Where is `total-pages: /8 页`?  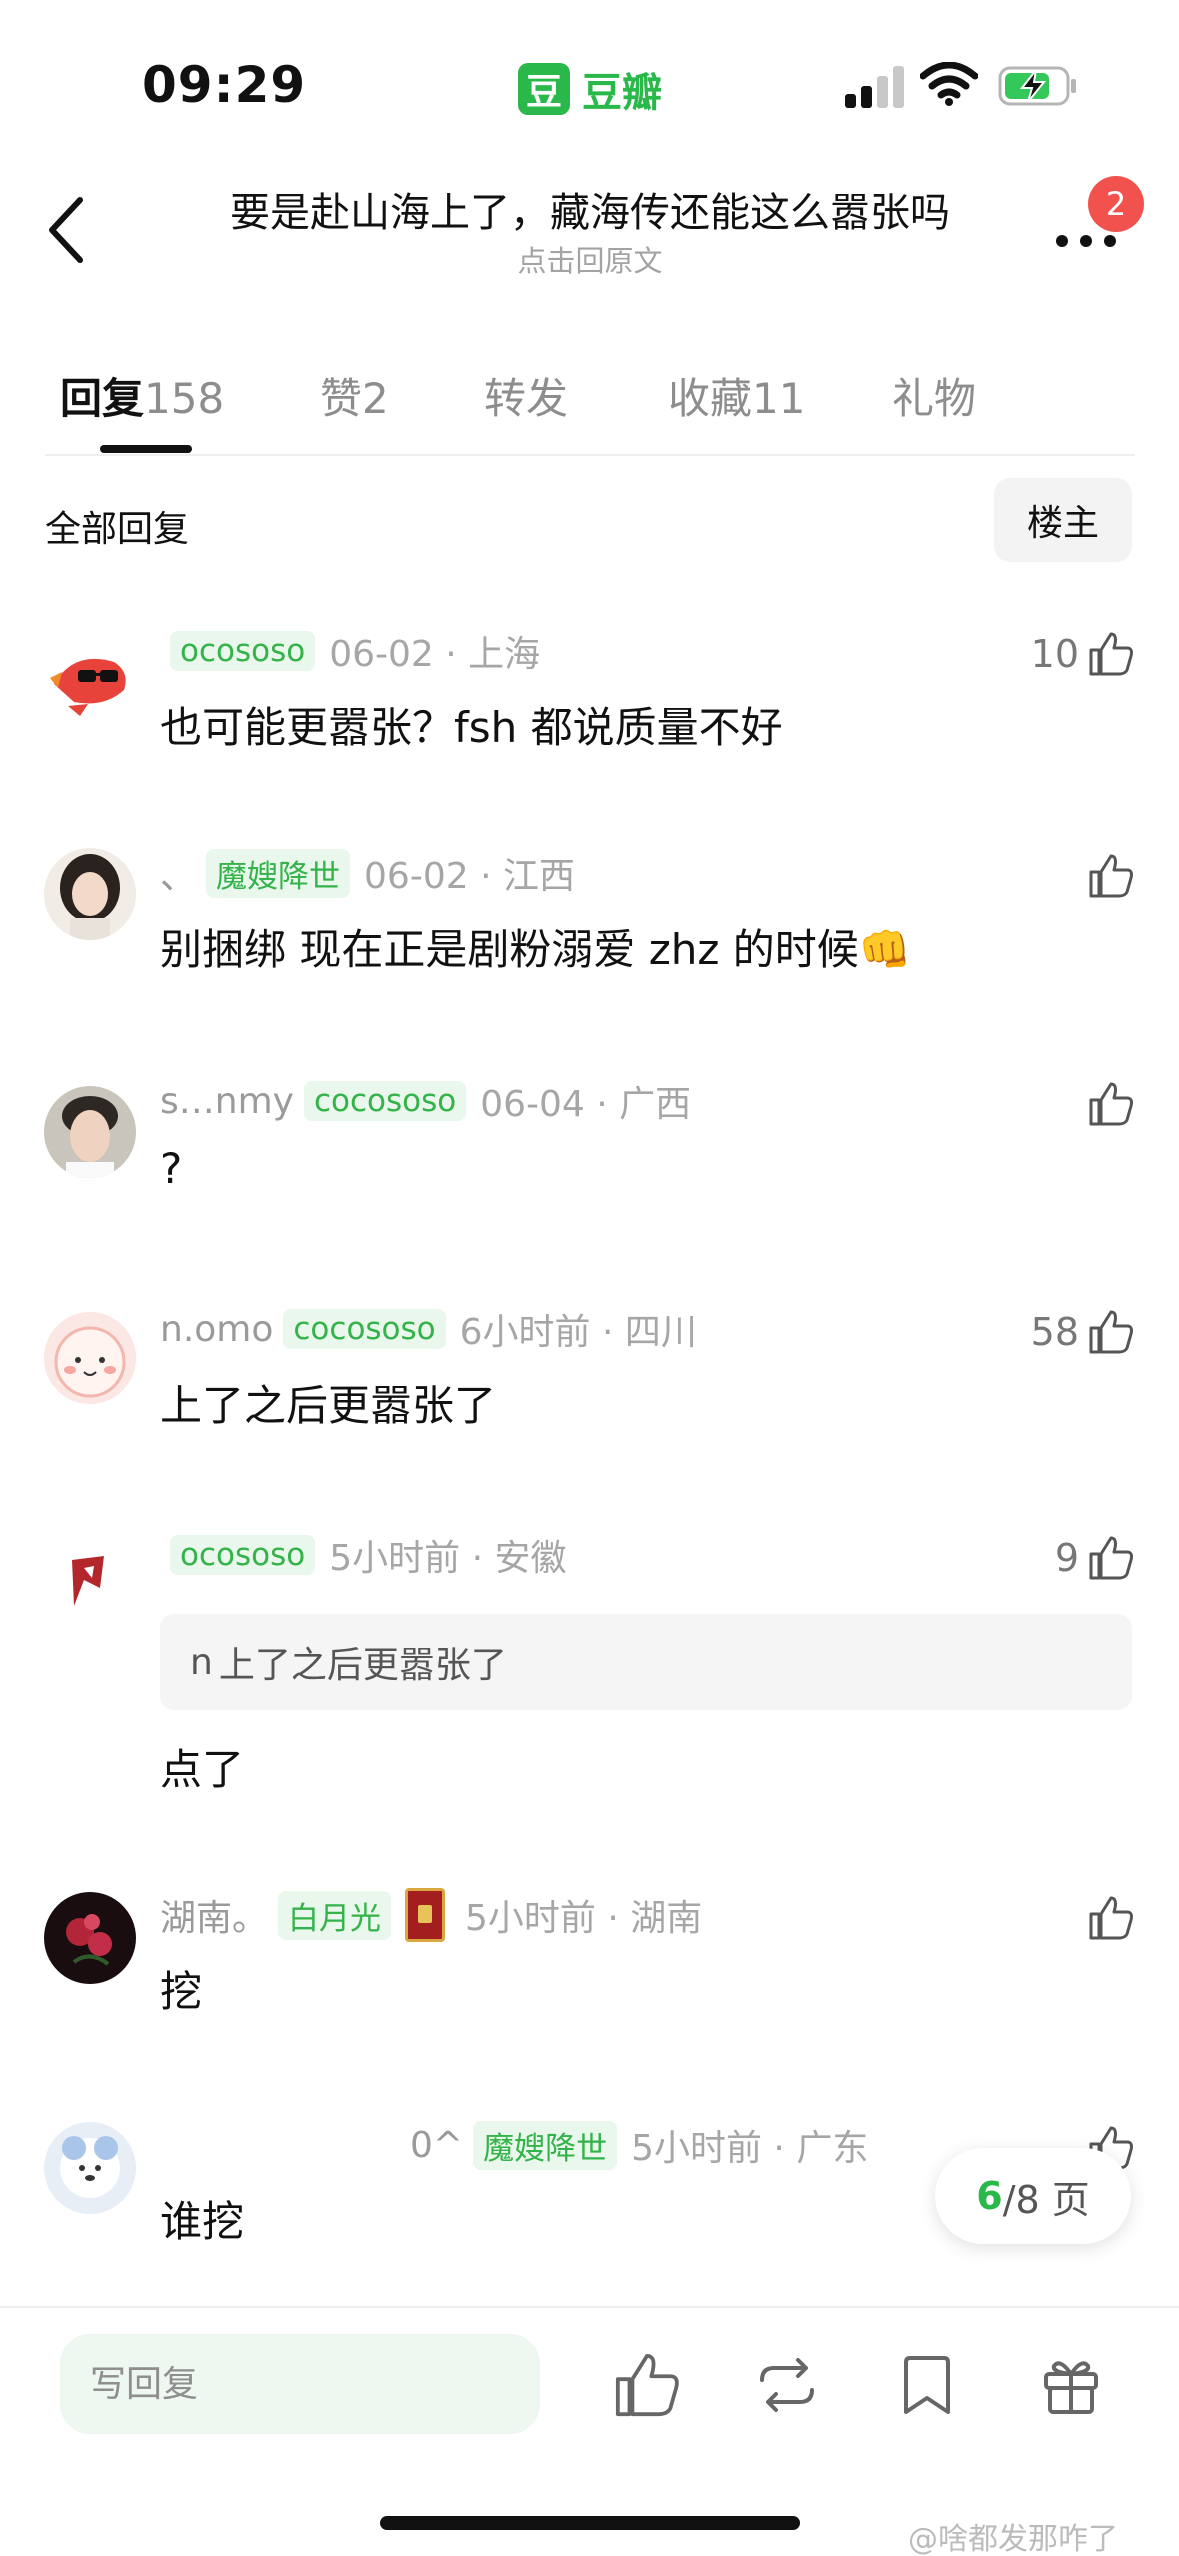 total-pages: /8 页 is located at coordinates (1046, 2199).